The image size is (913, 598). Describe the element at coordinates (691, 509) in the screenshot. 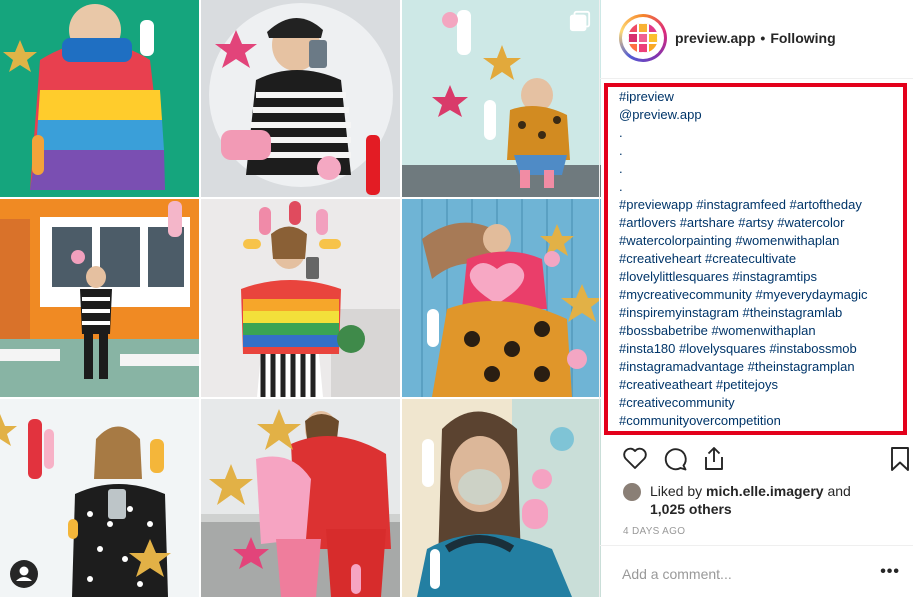

I see `likes-count: 1,025 others` at that location.